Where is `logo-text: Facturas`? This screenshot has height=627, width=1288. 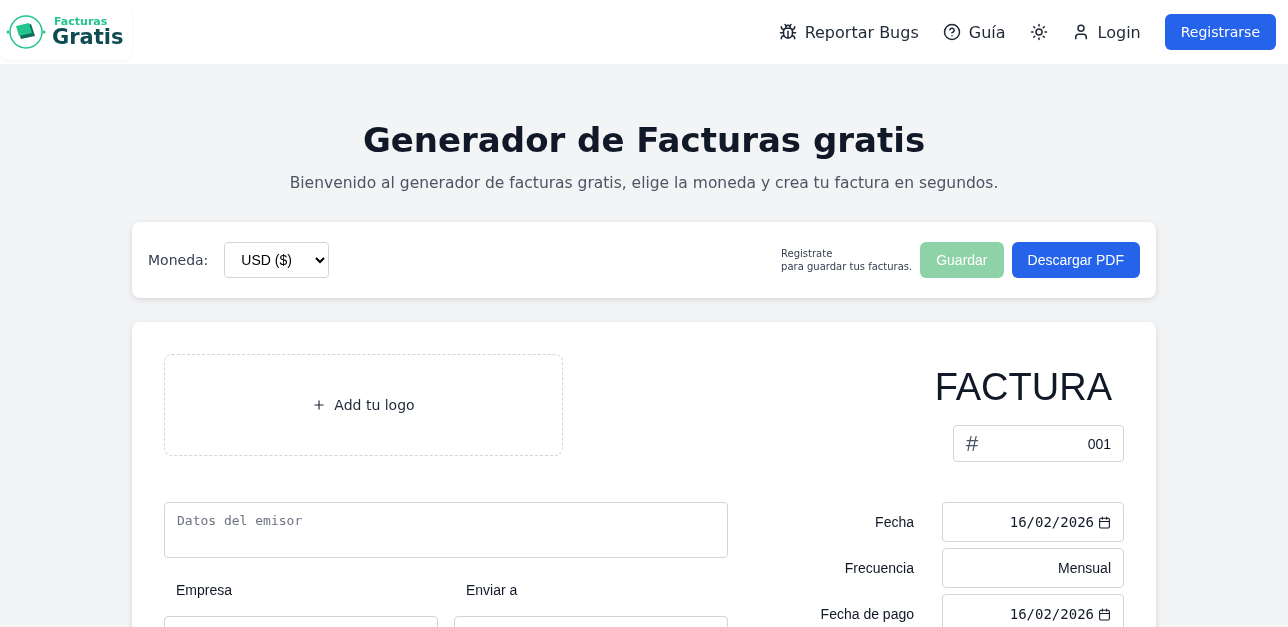
logo-text: Facturas is located at coordinates (81, 21).